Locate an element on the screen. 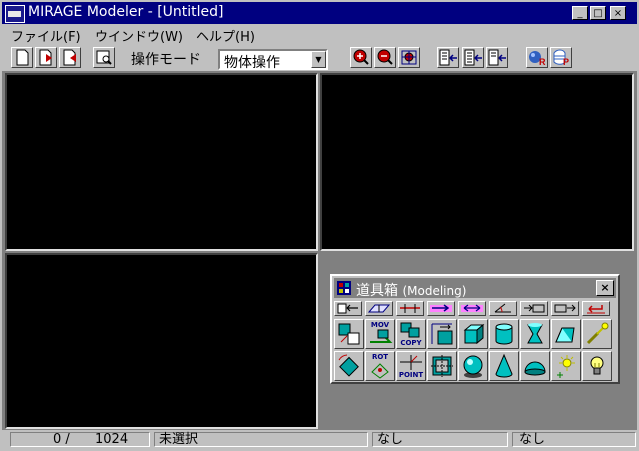  app-icon is located at coordinates (15, 14).